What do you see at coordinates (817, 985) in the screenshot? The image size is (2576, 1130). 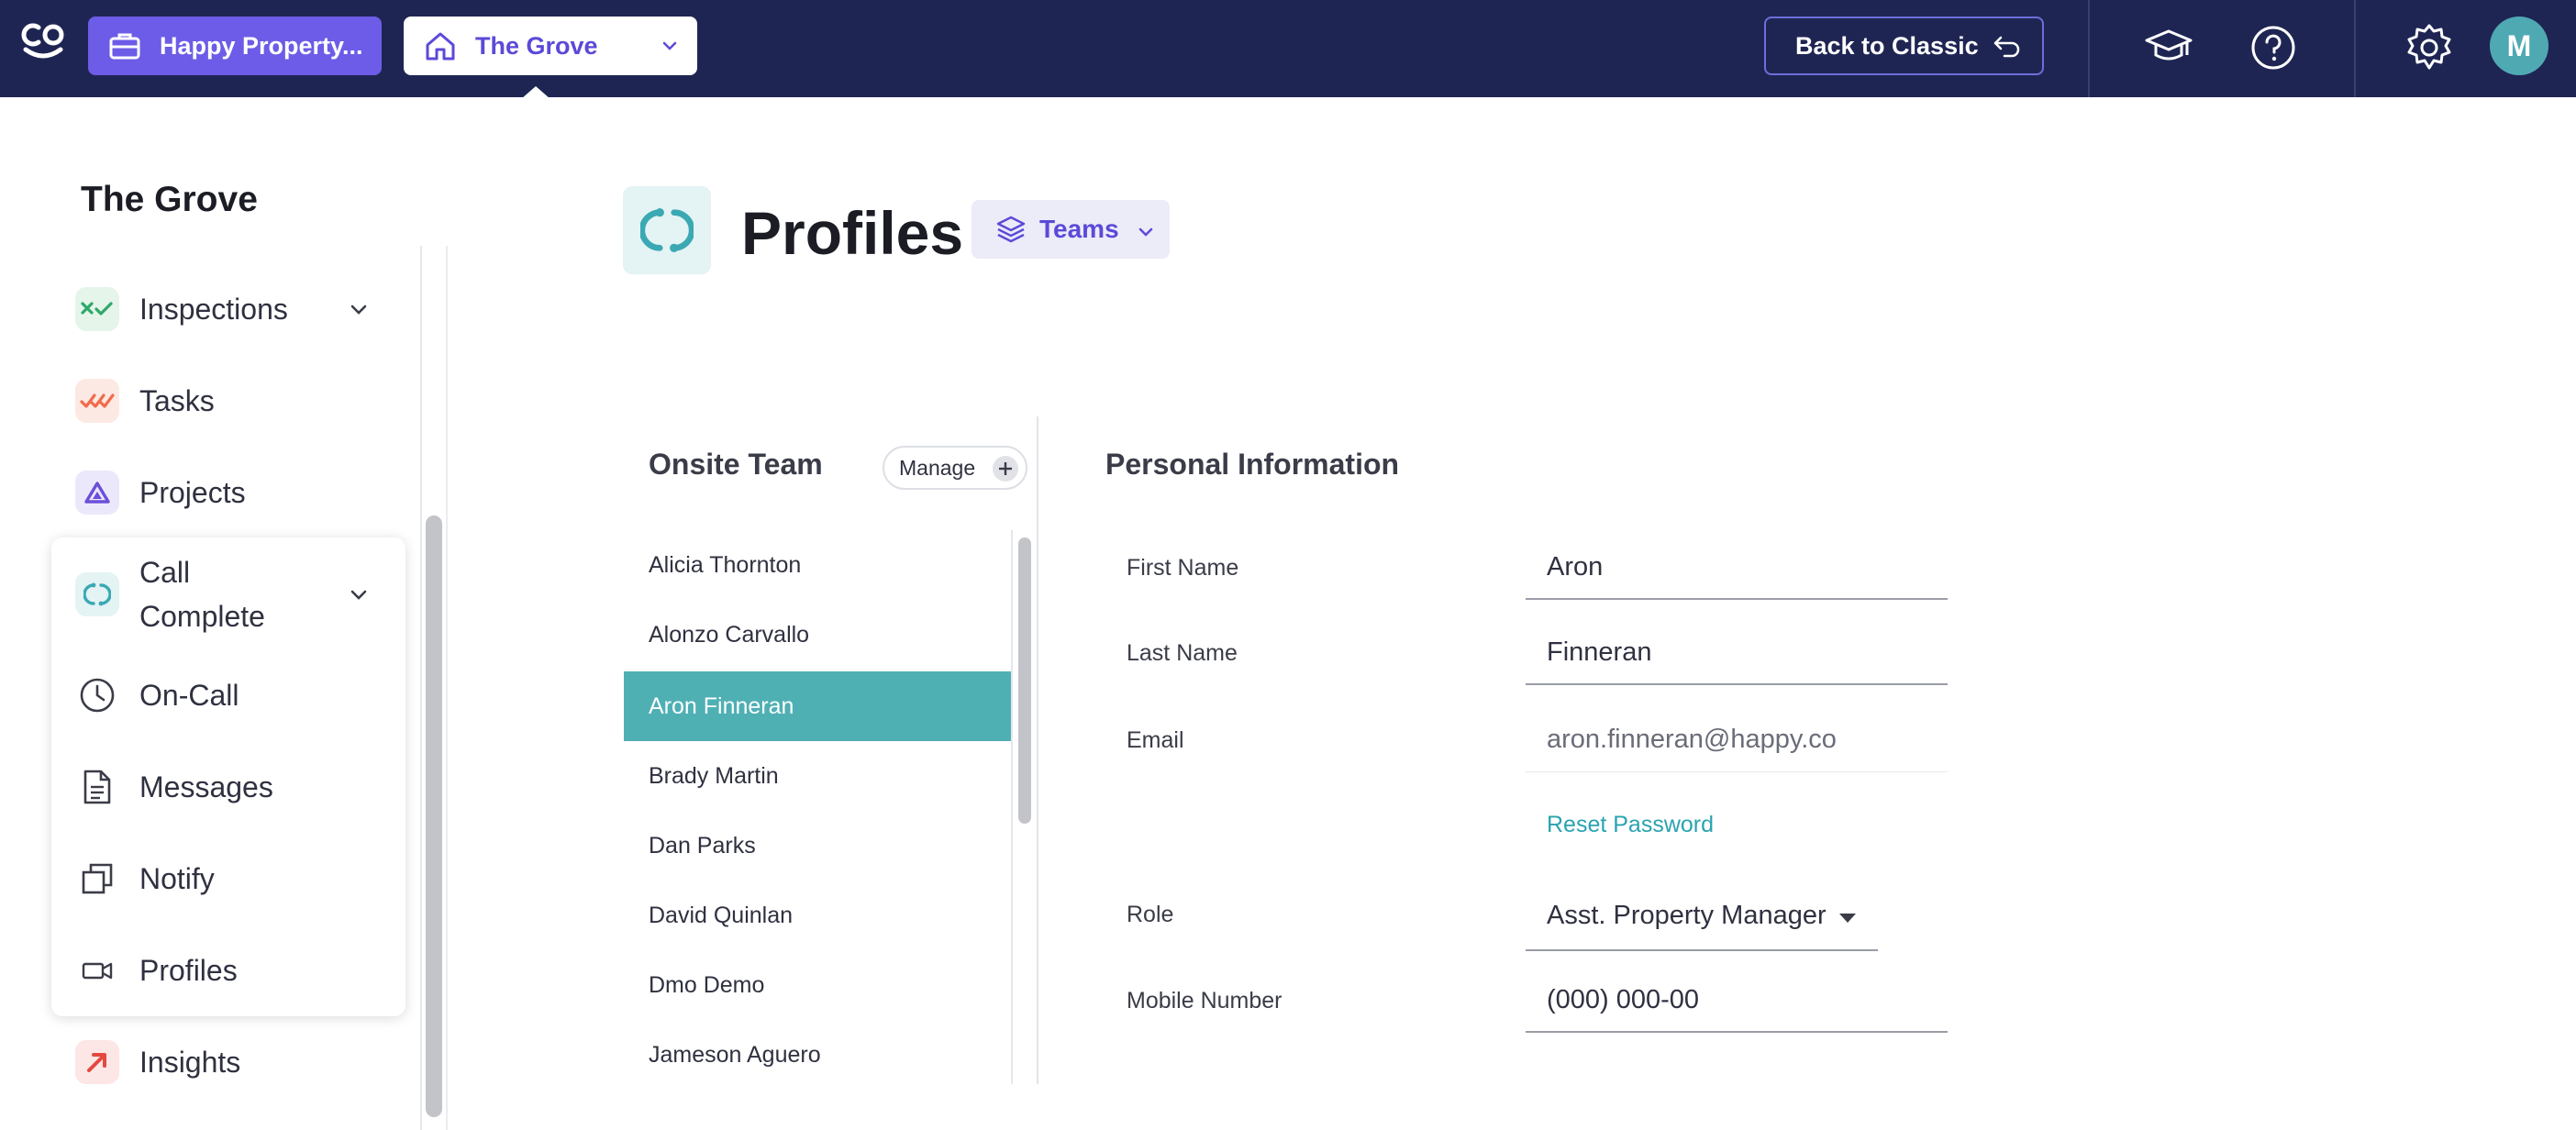 I see `team-member-item: Dmo Demo` at bounding box center [817, 985].